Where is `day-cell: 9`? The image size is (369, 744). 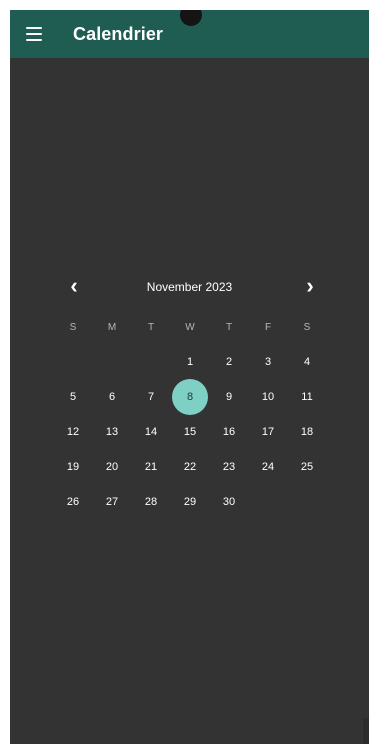
day-cell: 9 is located at coordinates (229, 397).